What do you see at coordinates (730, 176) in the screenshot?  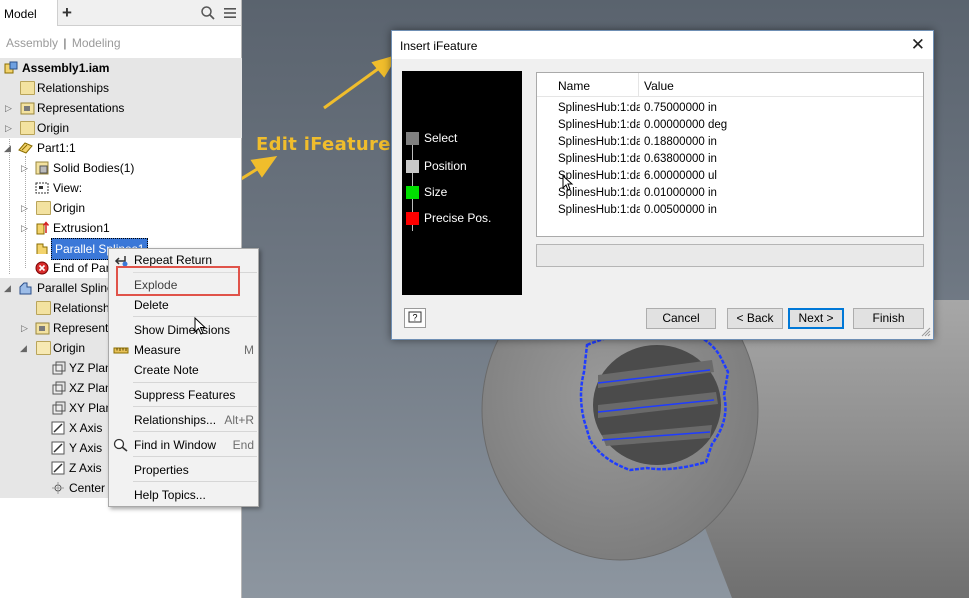 I see `table-row: SplinesHub:1:da 6.00000000 ul` at bounding box center [730, 176].